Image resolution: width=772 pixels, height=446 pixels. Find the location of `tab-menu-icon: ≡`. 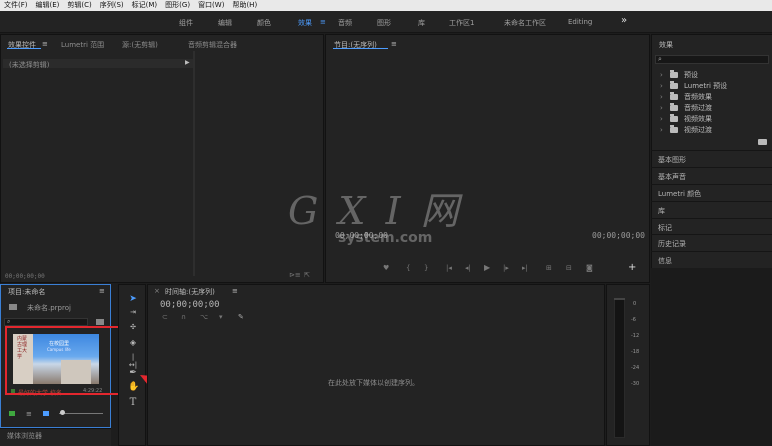

tab-menu-icon: ≡ is located at coordinates (45, 44).